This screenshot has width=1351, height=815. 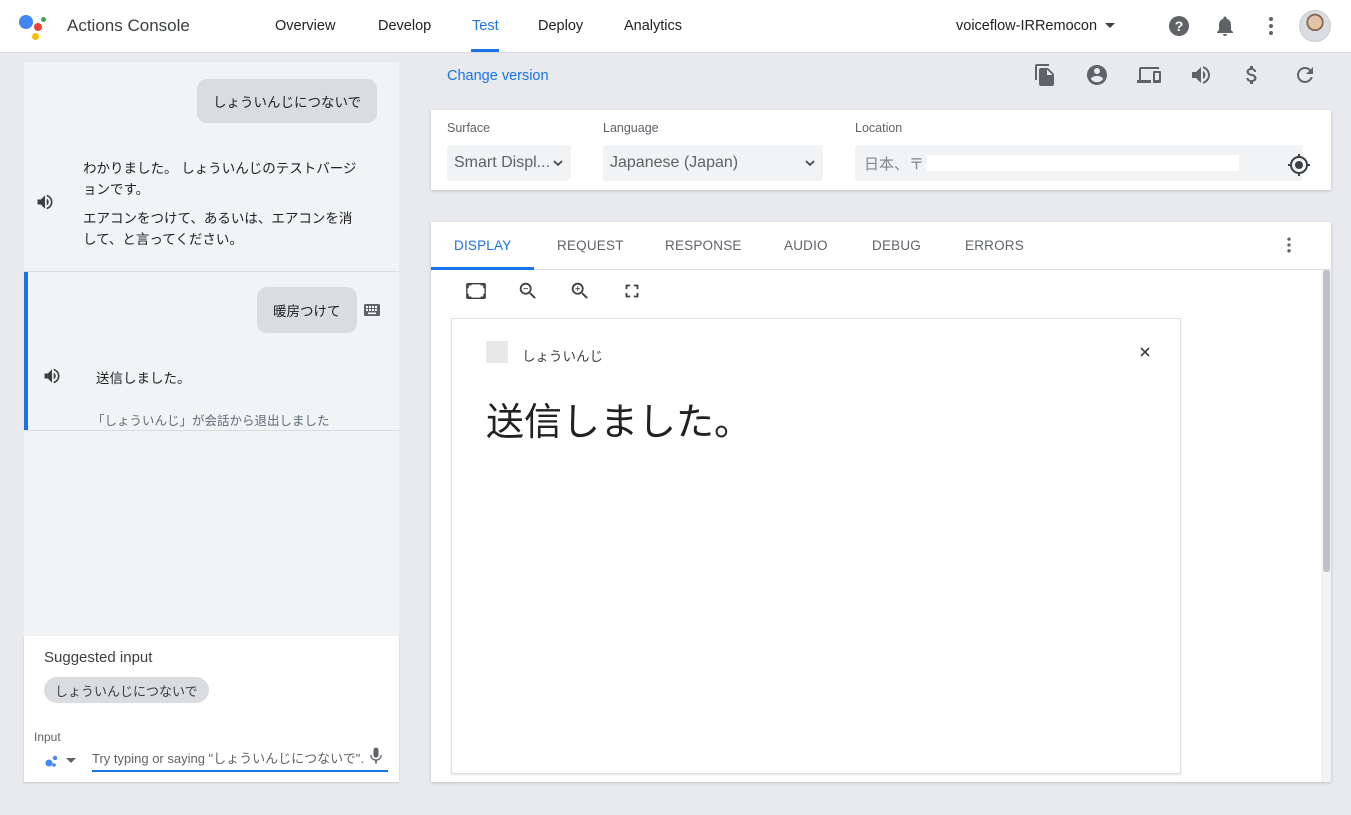 I want to click on language-label: Language, so click(x=631, y=128).